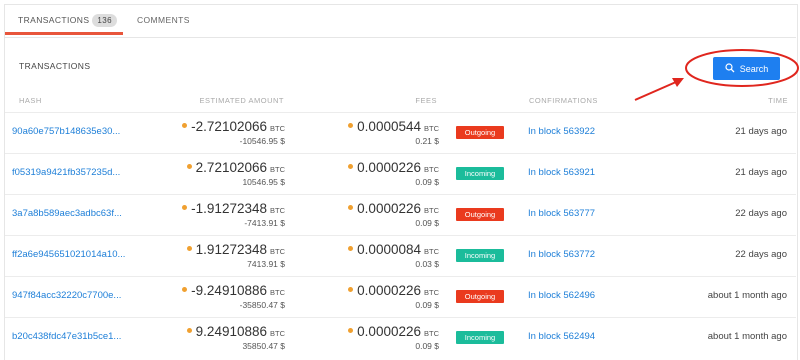 This screenshot has width=800, height=360. What do you see at coordinates (262, 141) in the screenshot?
I see `amount-usd: -10546.95 $` at bounding box center [262, 141].